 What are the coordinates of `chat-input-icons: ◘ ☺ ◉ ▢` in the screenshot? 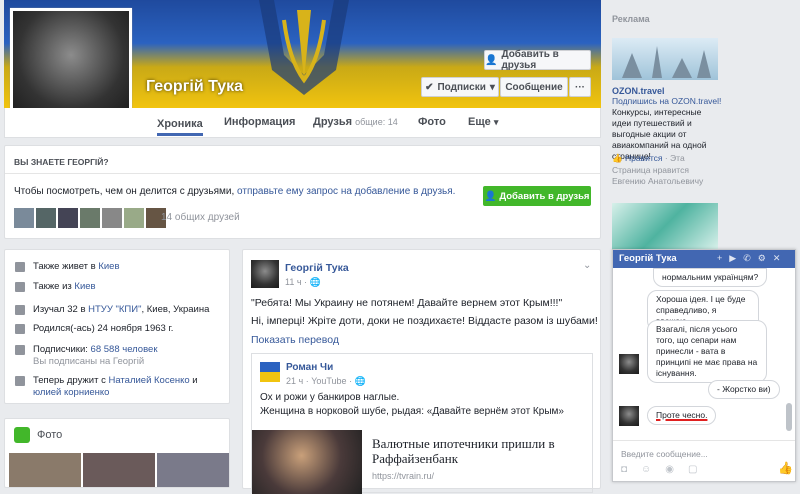 It's located at (659, 469).